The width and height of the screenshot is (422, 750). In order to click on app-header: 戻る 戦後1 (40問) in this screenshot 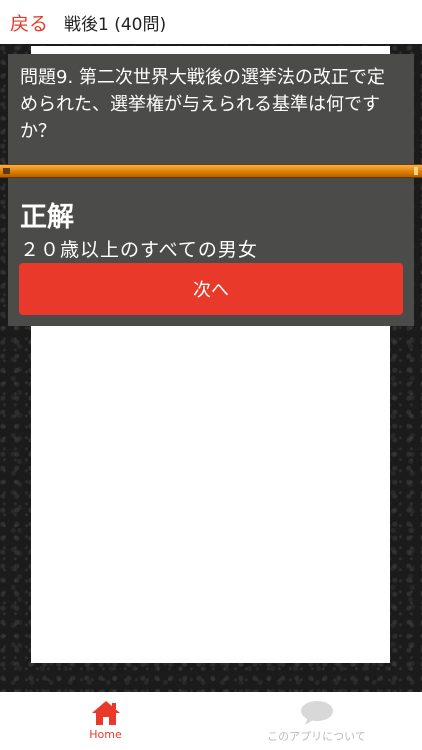, I will do `click(211, 22)`.